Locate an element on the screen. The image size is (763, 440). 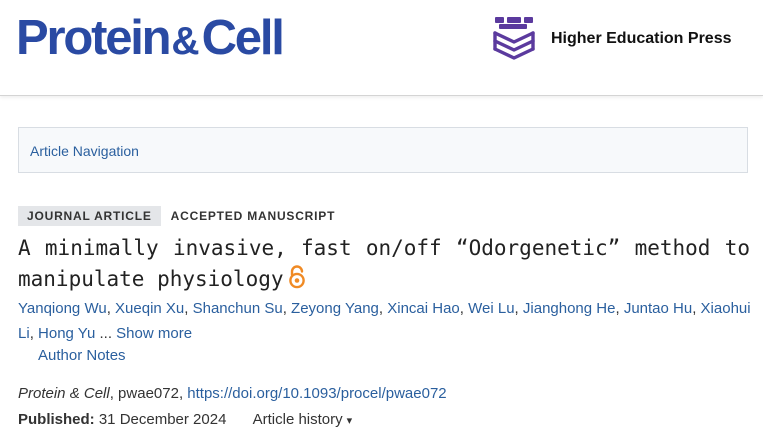
author-link: Shanchun Su is located at coordinates (238, 308).